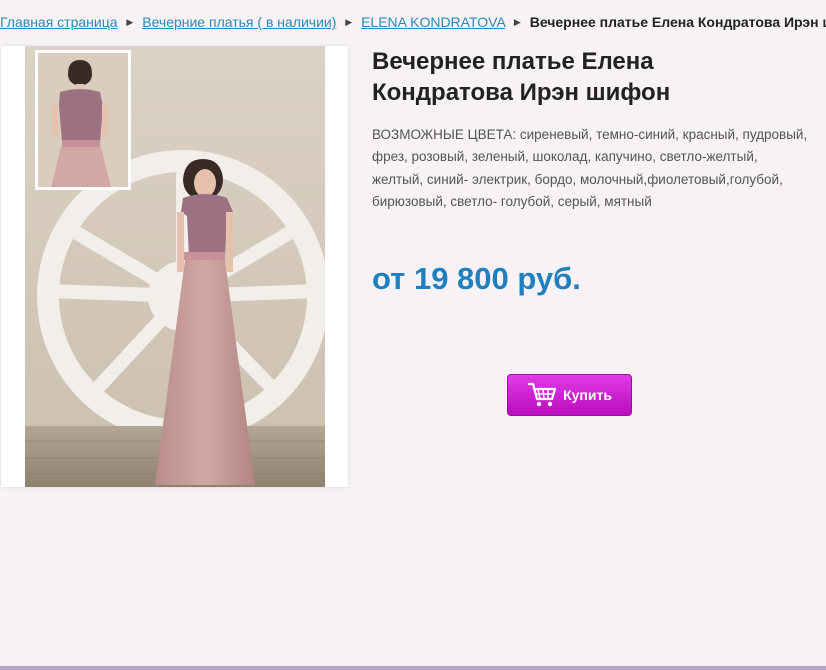  Describe the element at coordinates (433, 22) in the screenshot. I see `breadcrumb-link-brand: ELENA KONDRATOVA` at that location.